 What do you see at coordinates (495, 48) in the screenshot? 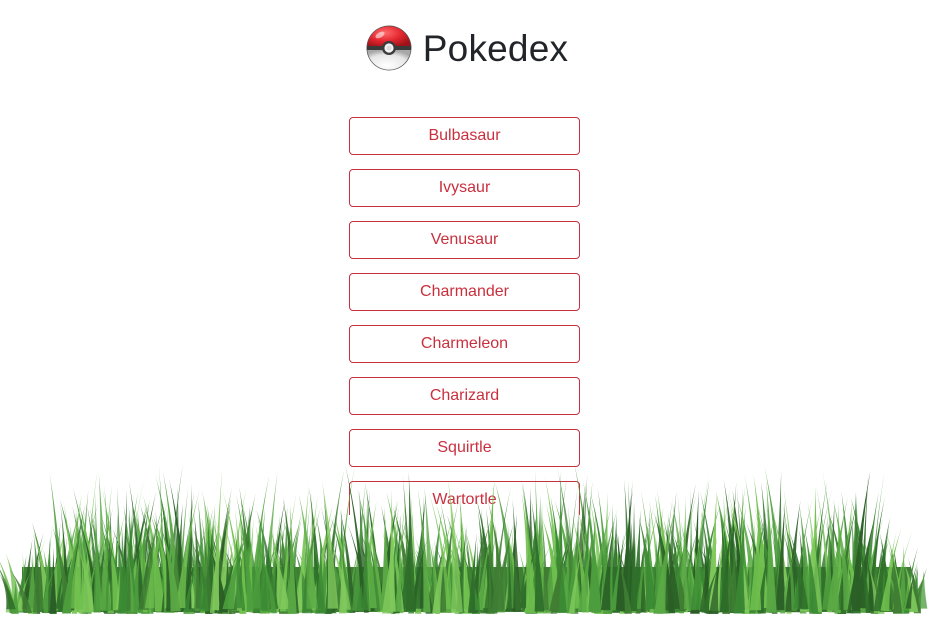
I see `page-title: Pokedex` at bounding box center [495, 48].